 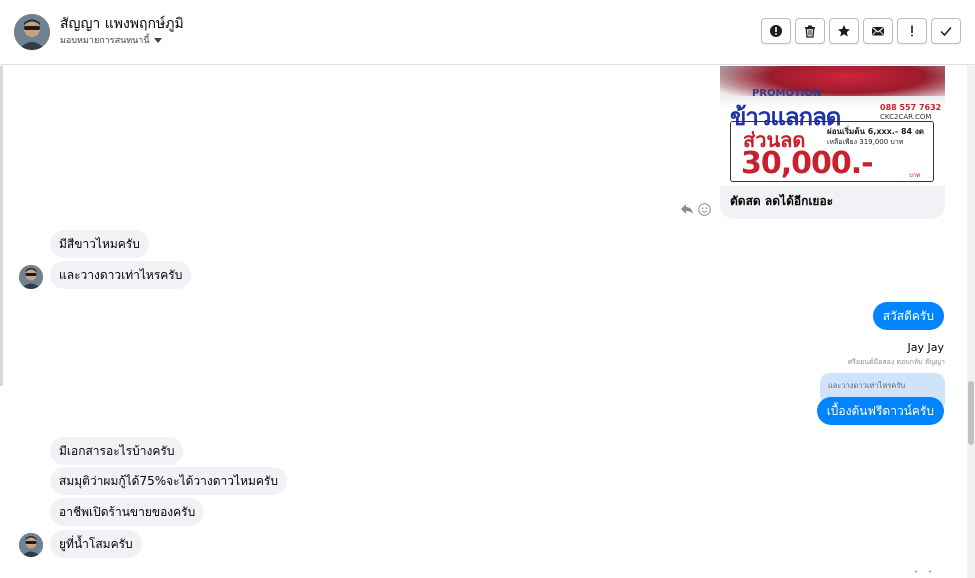 What do you see at coordinates (908, 316) in the screenshot?
I see `outgoing-message: สวัสดีครับ` at bounding box center [908, 316].